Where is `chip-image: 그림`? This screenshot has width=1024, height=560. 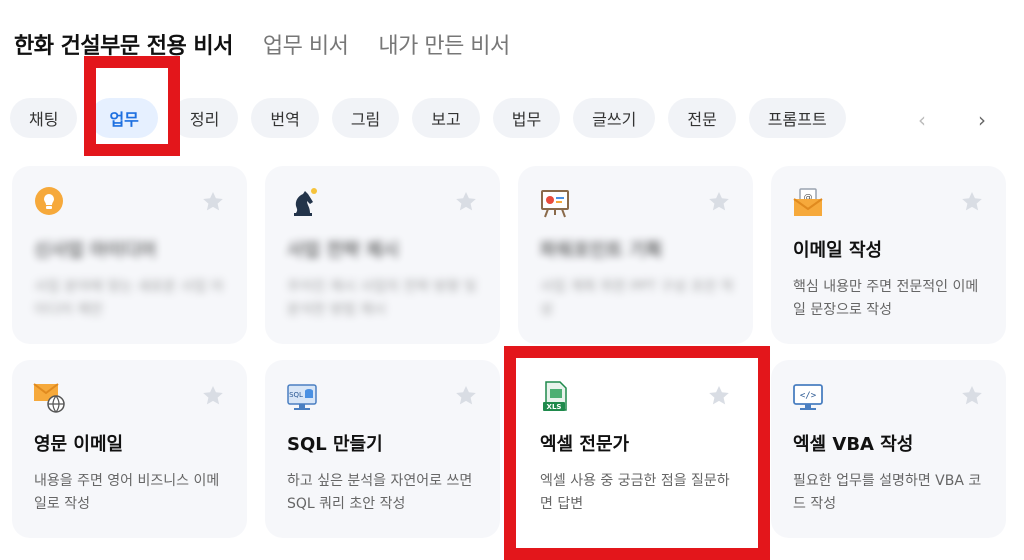
chip-image: 그림 is located at coordinates (365, 118).